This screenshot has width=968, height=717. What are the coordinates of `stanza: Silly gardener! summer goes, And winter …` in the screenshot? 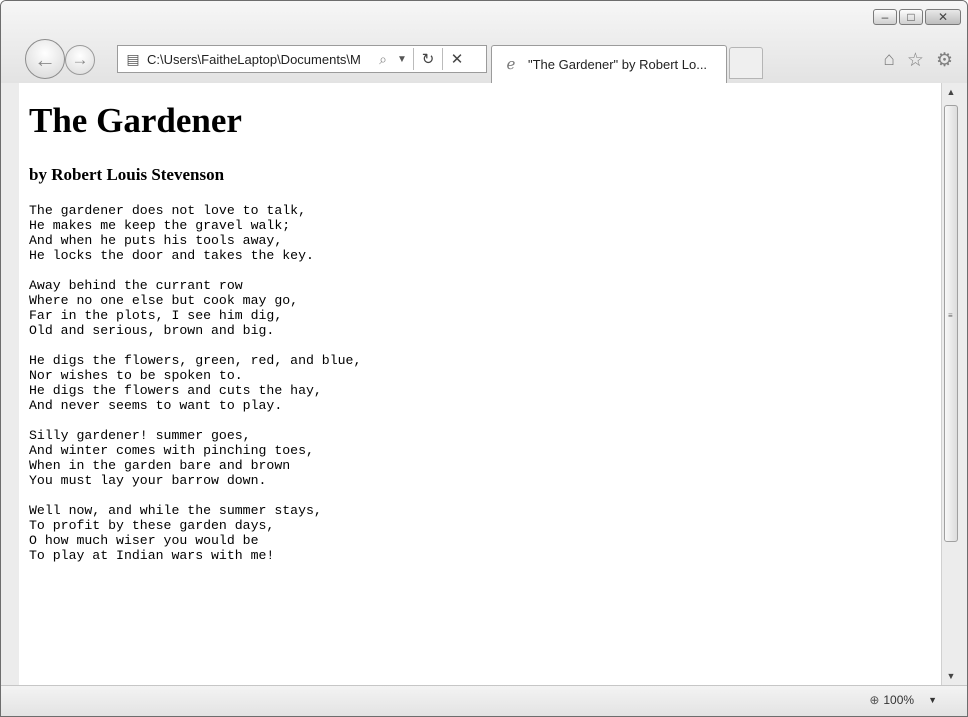 It's located at (195, 458).